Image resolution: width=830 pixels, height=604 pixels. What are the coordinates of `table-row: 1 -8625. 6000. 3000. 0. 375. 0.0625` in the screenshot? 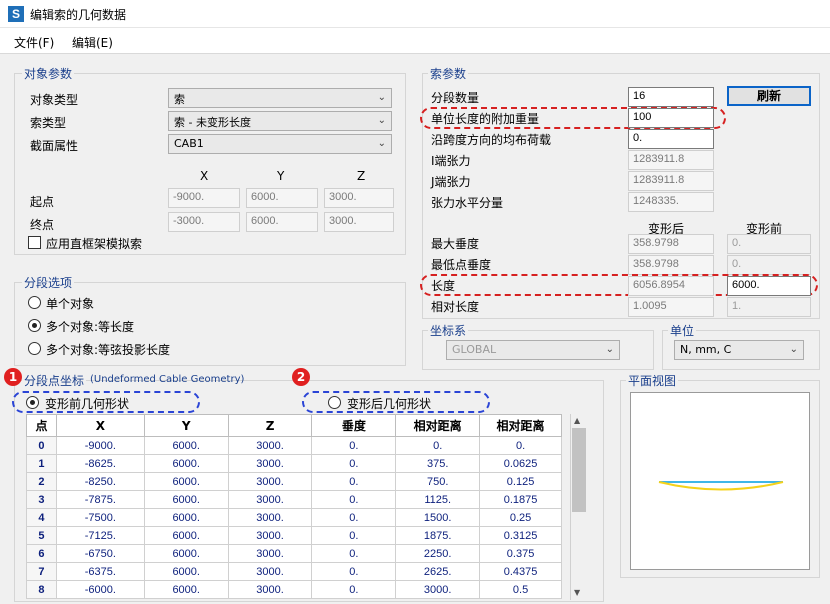 It's located at (294, 463).